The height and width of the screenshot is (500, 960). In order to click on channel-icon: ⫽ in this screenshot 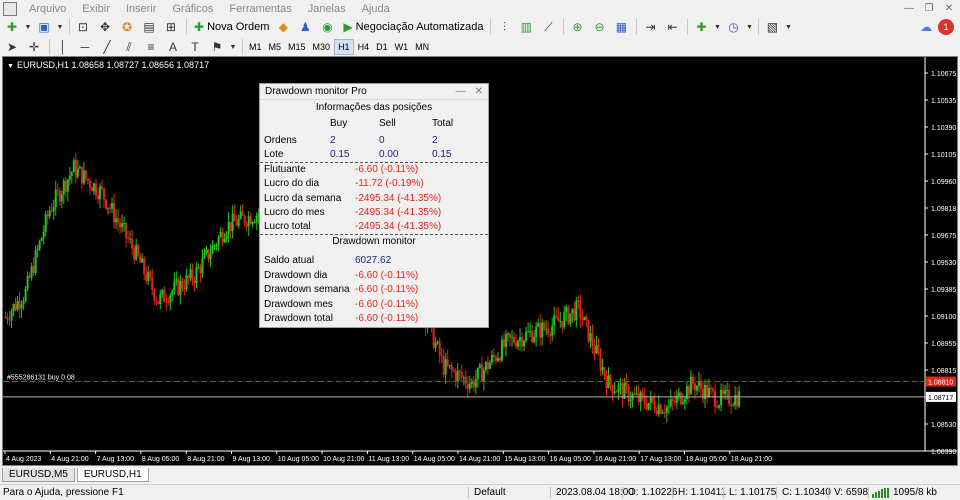, I will do `click(129, 47)`.